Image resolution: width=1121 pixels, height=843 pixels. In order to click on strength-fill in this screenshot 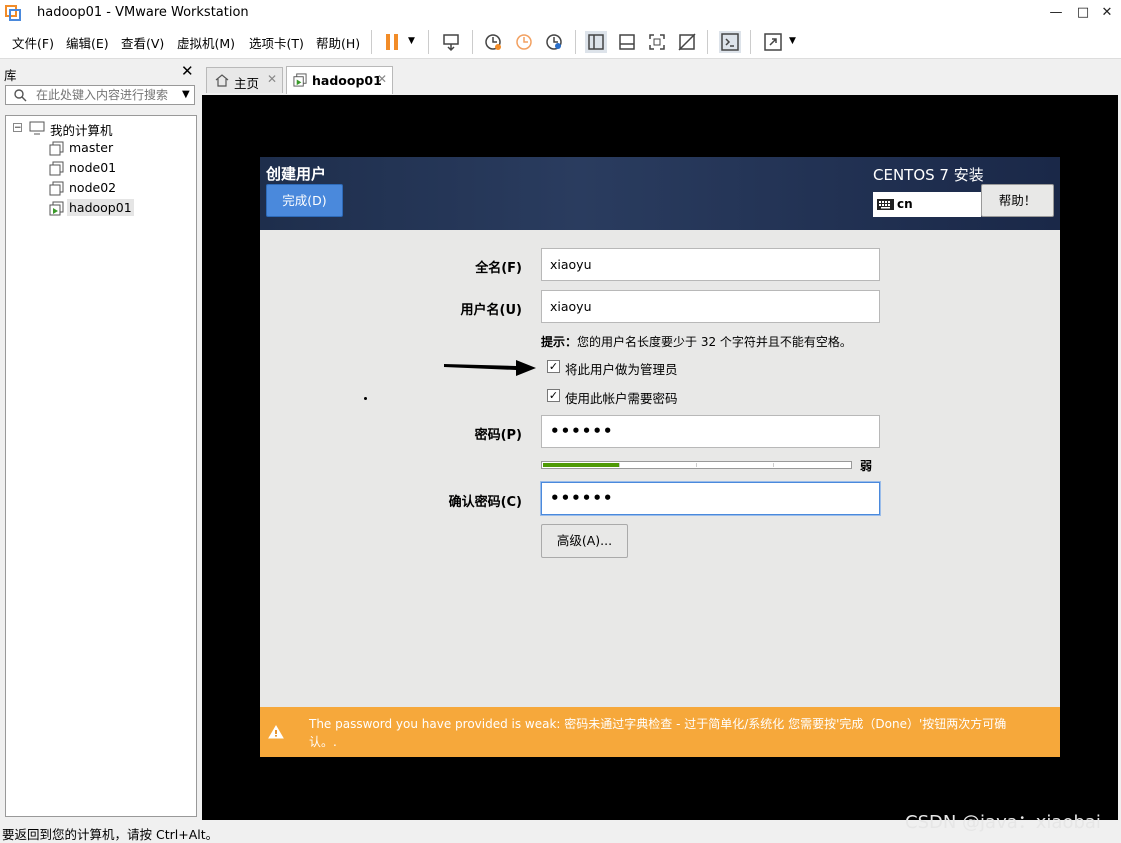, I will do `click(581, 465)`.